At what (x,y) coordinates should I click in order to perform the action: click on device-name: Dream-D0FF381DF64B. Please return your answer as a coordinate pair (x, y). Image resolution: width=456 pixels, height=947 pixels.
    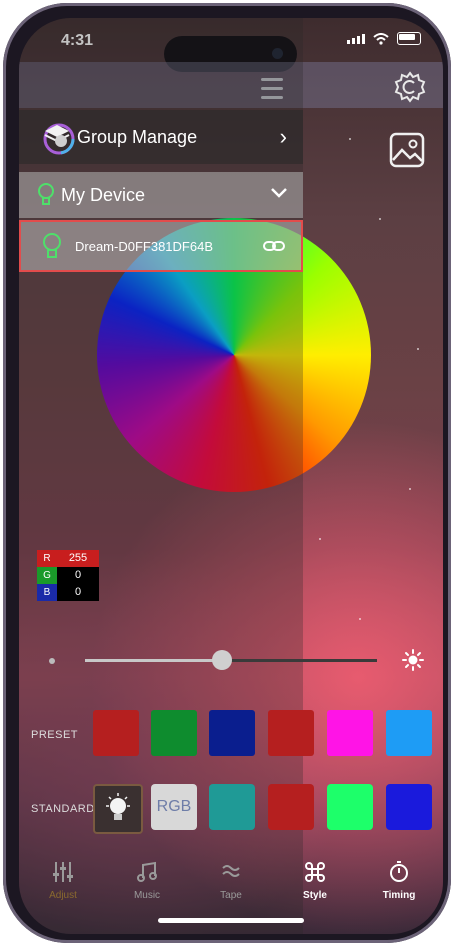
    Looking at the image, I should click on (144, 246).